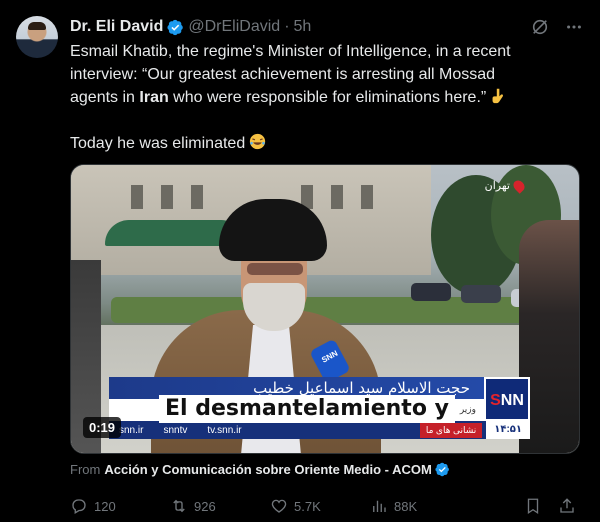 This screenshot has width=600, height=522. What do you see at coordinates (279, 506) in the screenshot?
I see `heart-icon` at bounding box center [279, 506].